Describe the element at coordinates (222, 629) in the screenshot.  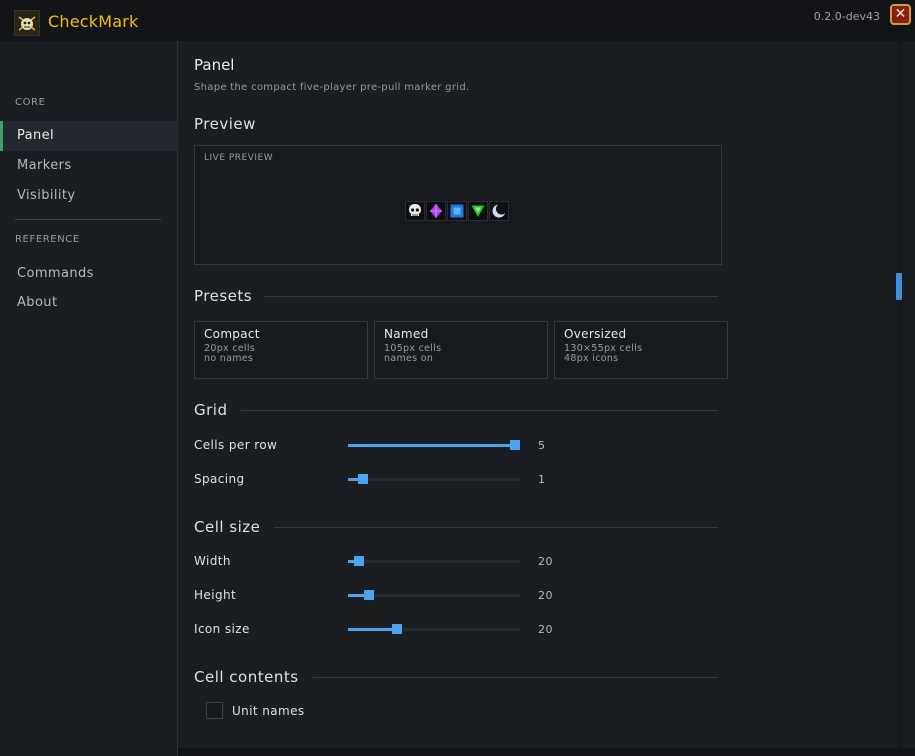
I see `slider-label-icon-size: Icon size` at that location.